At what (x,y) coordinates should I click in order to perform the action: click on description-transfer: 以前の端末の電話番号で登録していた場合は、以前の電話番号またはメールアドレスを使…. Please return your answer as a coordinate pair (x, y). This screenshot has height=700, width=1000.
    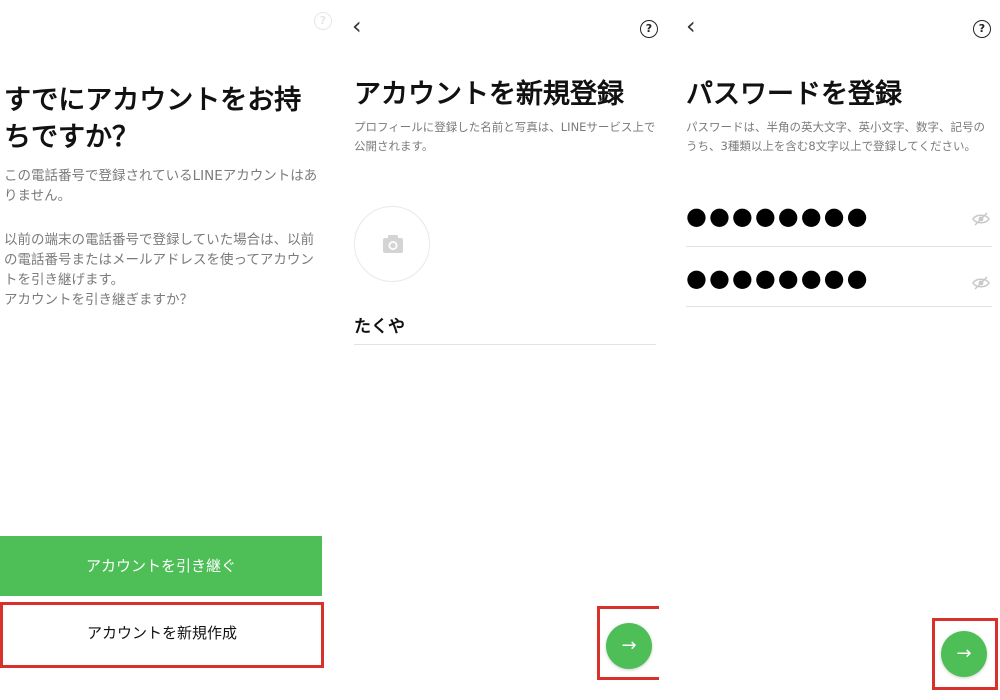
    Looking at the image, I should click on (159, 270).